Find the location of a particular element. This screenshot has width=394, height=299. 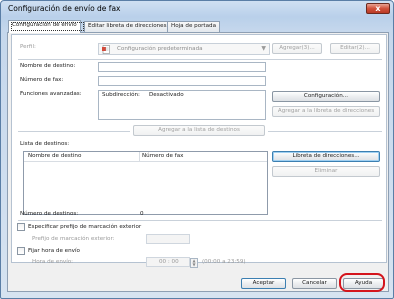

send-time-value: 00 is located at coordinates (169, 262).